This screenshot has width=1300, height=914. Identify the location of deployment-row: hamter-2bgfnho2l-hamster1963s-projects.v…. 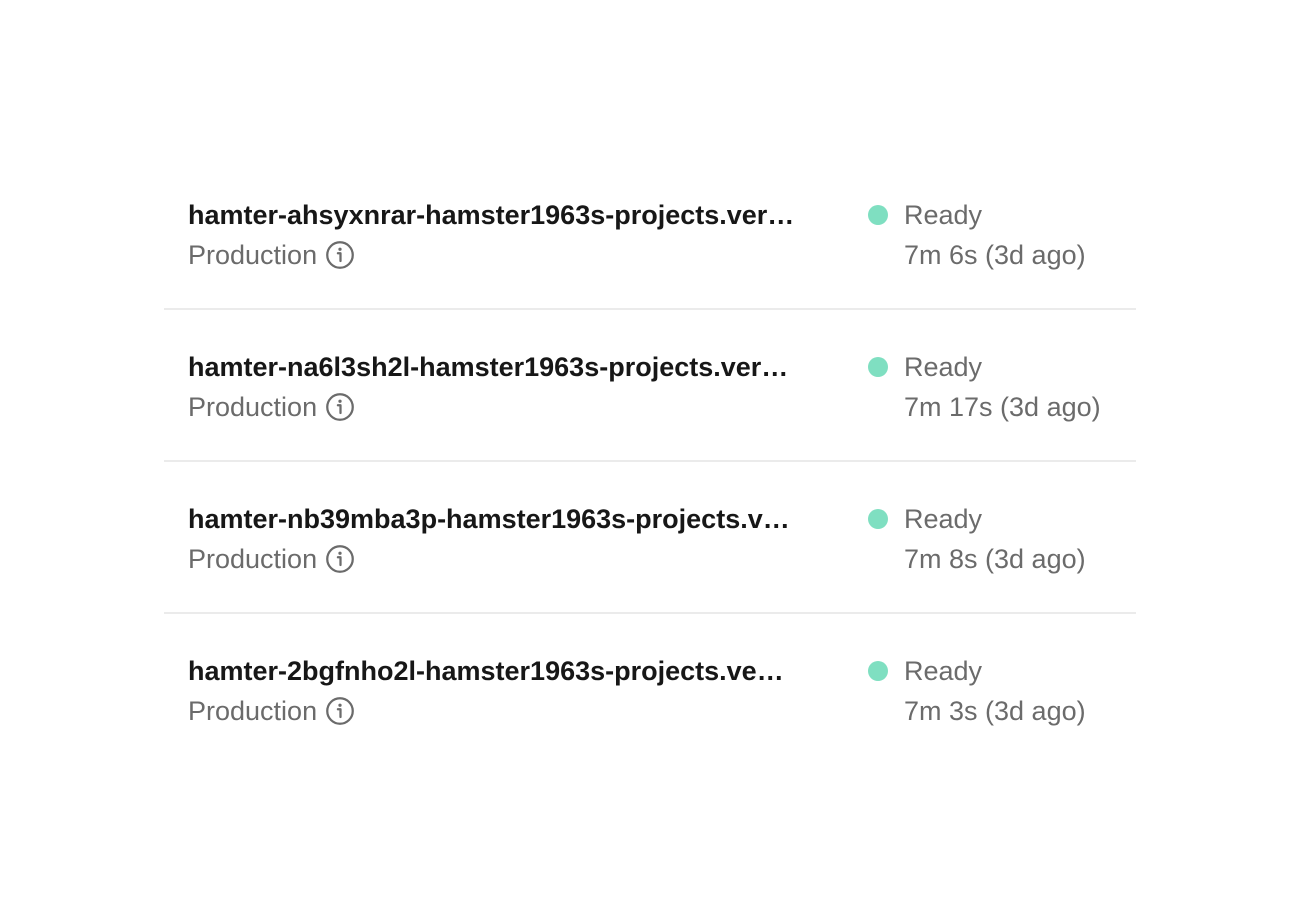
(650, 690).